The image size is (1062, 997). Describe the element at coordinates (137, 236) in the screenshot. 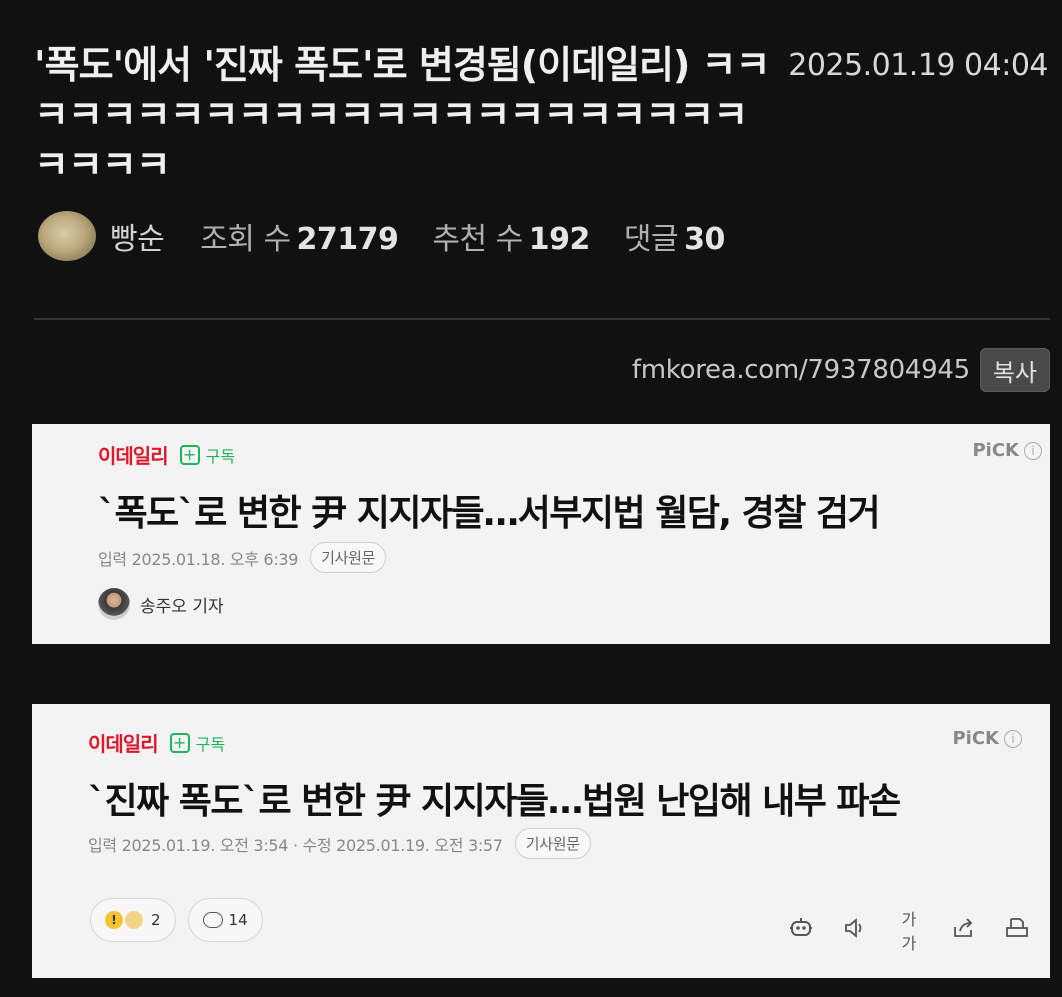

I see `author-name: 빵순` at that location.